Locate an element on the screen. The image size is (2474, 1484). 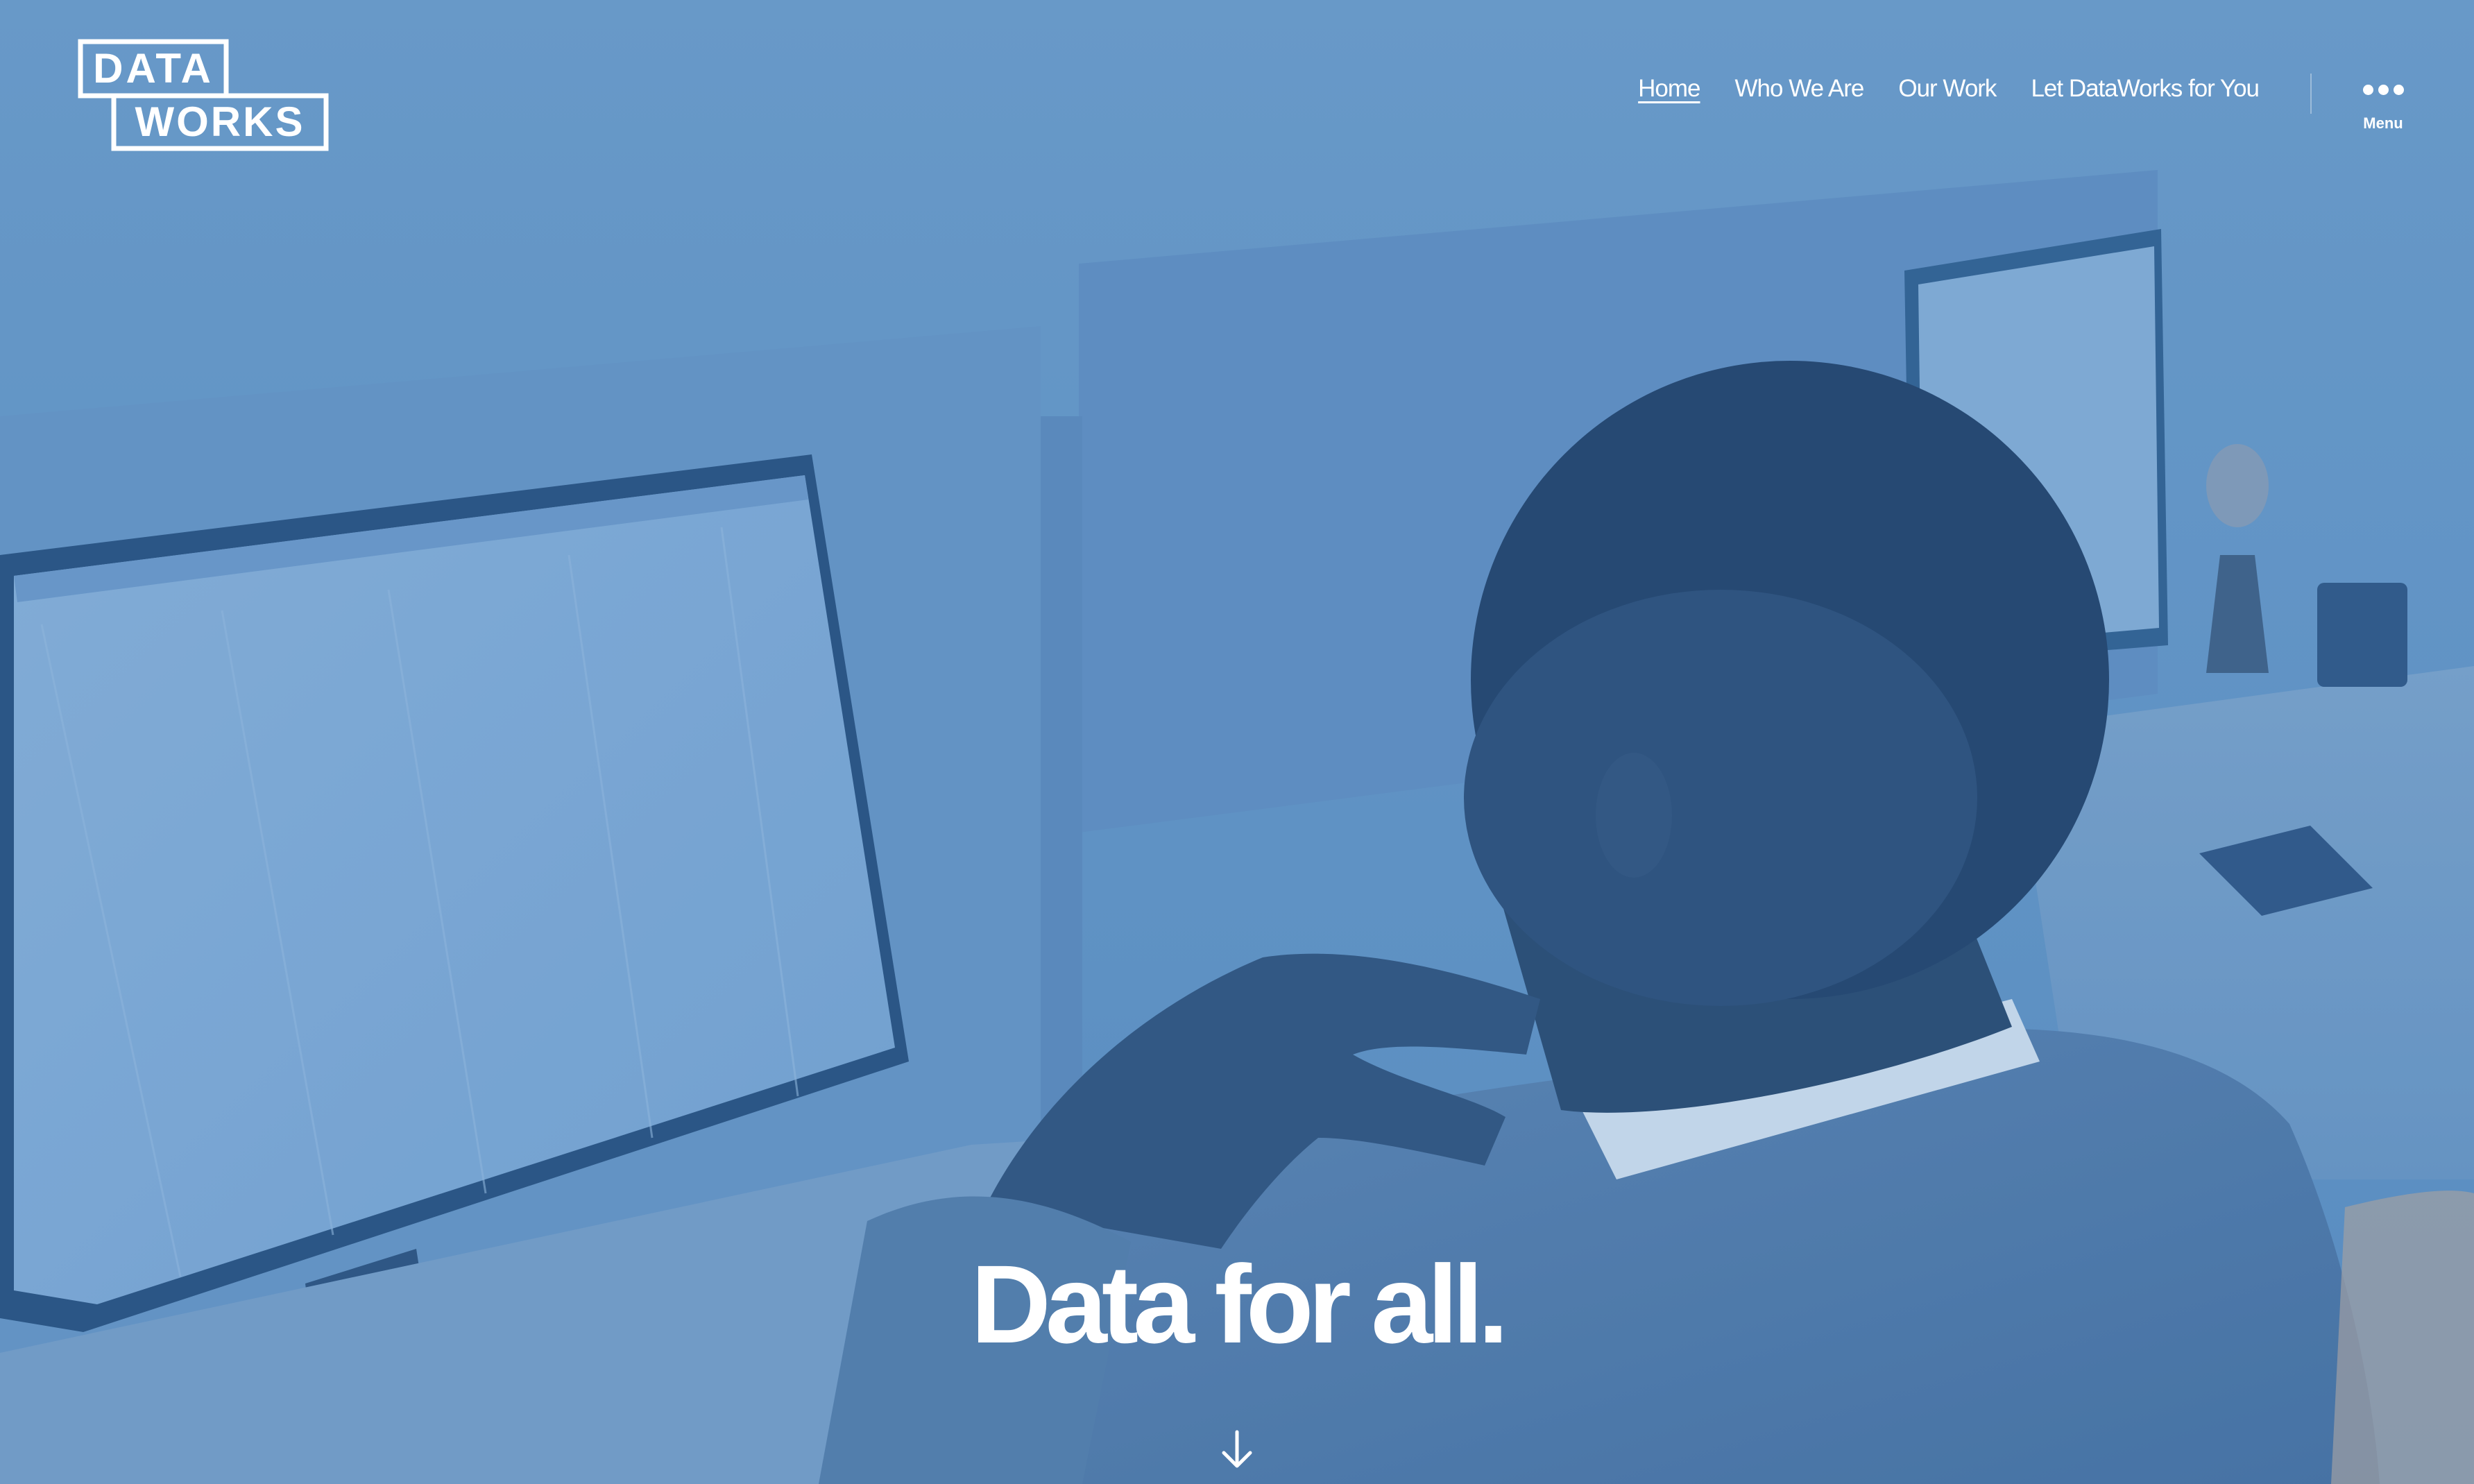
nav-item-home: Home is located at coordinates (1669, 89).